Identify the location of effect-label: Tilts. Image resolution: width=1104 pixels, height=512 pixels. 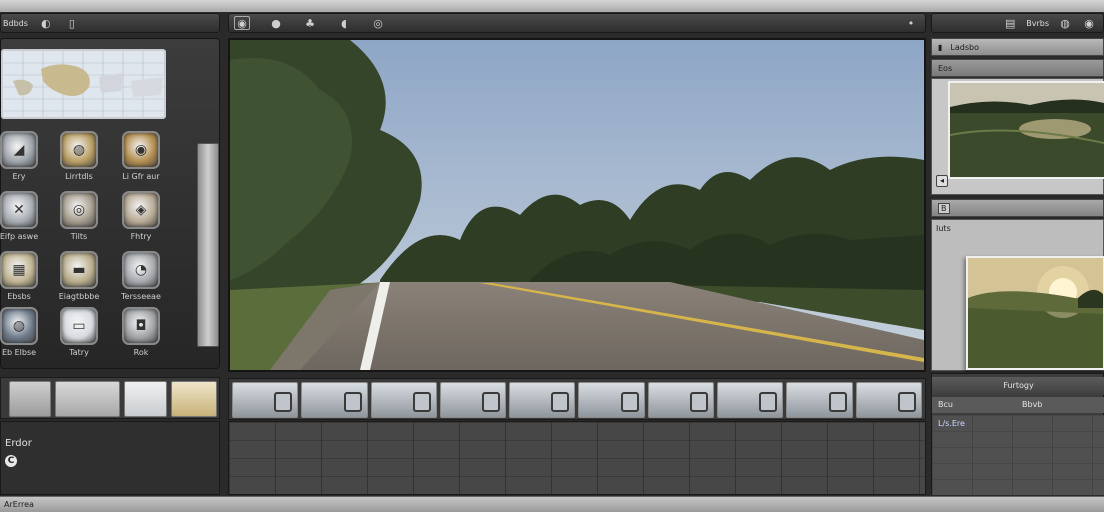
(79, 236).